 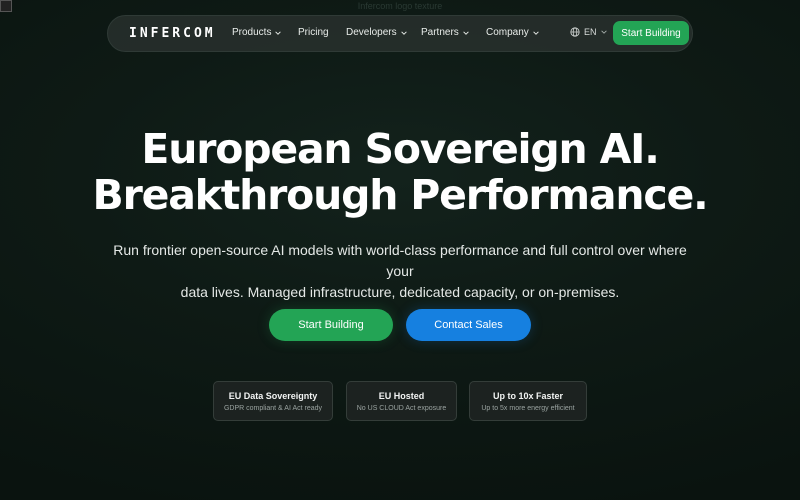 I want to click on nav-item-partners: Partners, so click(x=445, y=32).